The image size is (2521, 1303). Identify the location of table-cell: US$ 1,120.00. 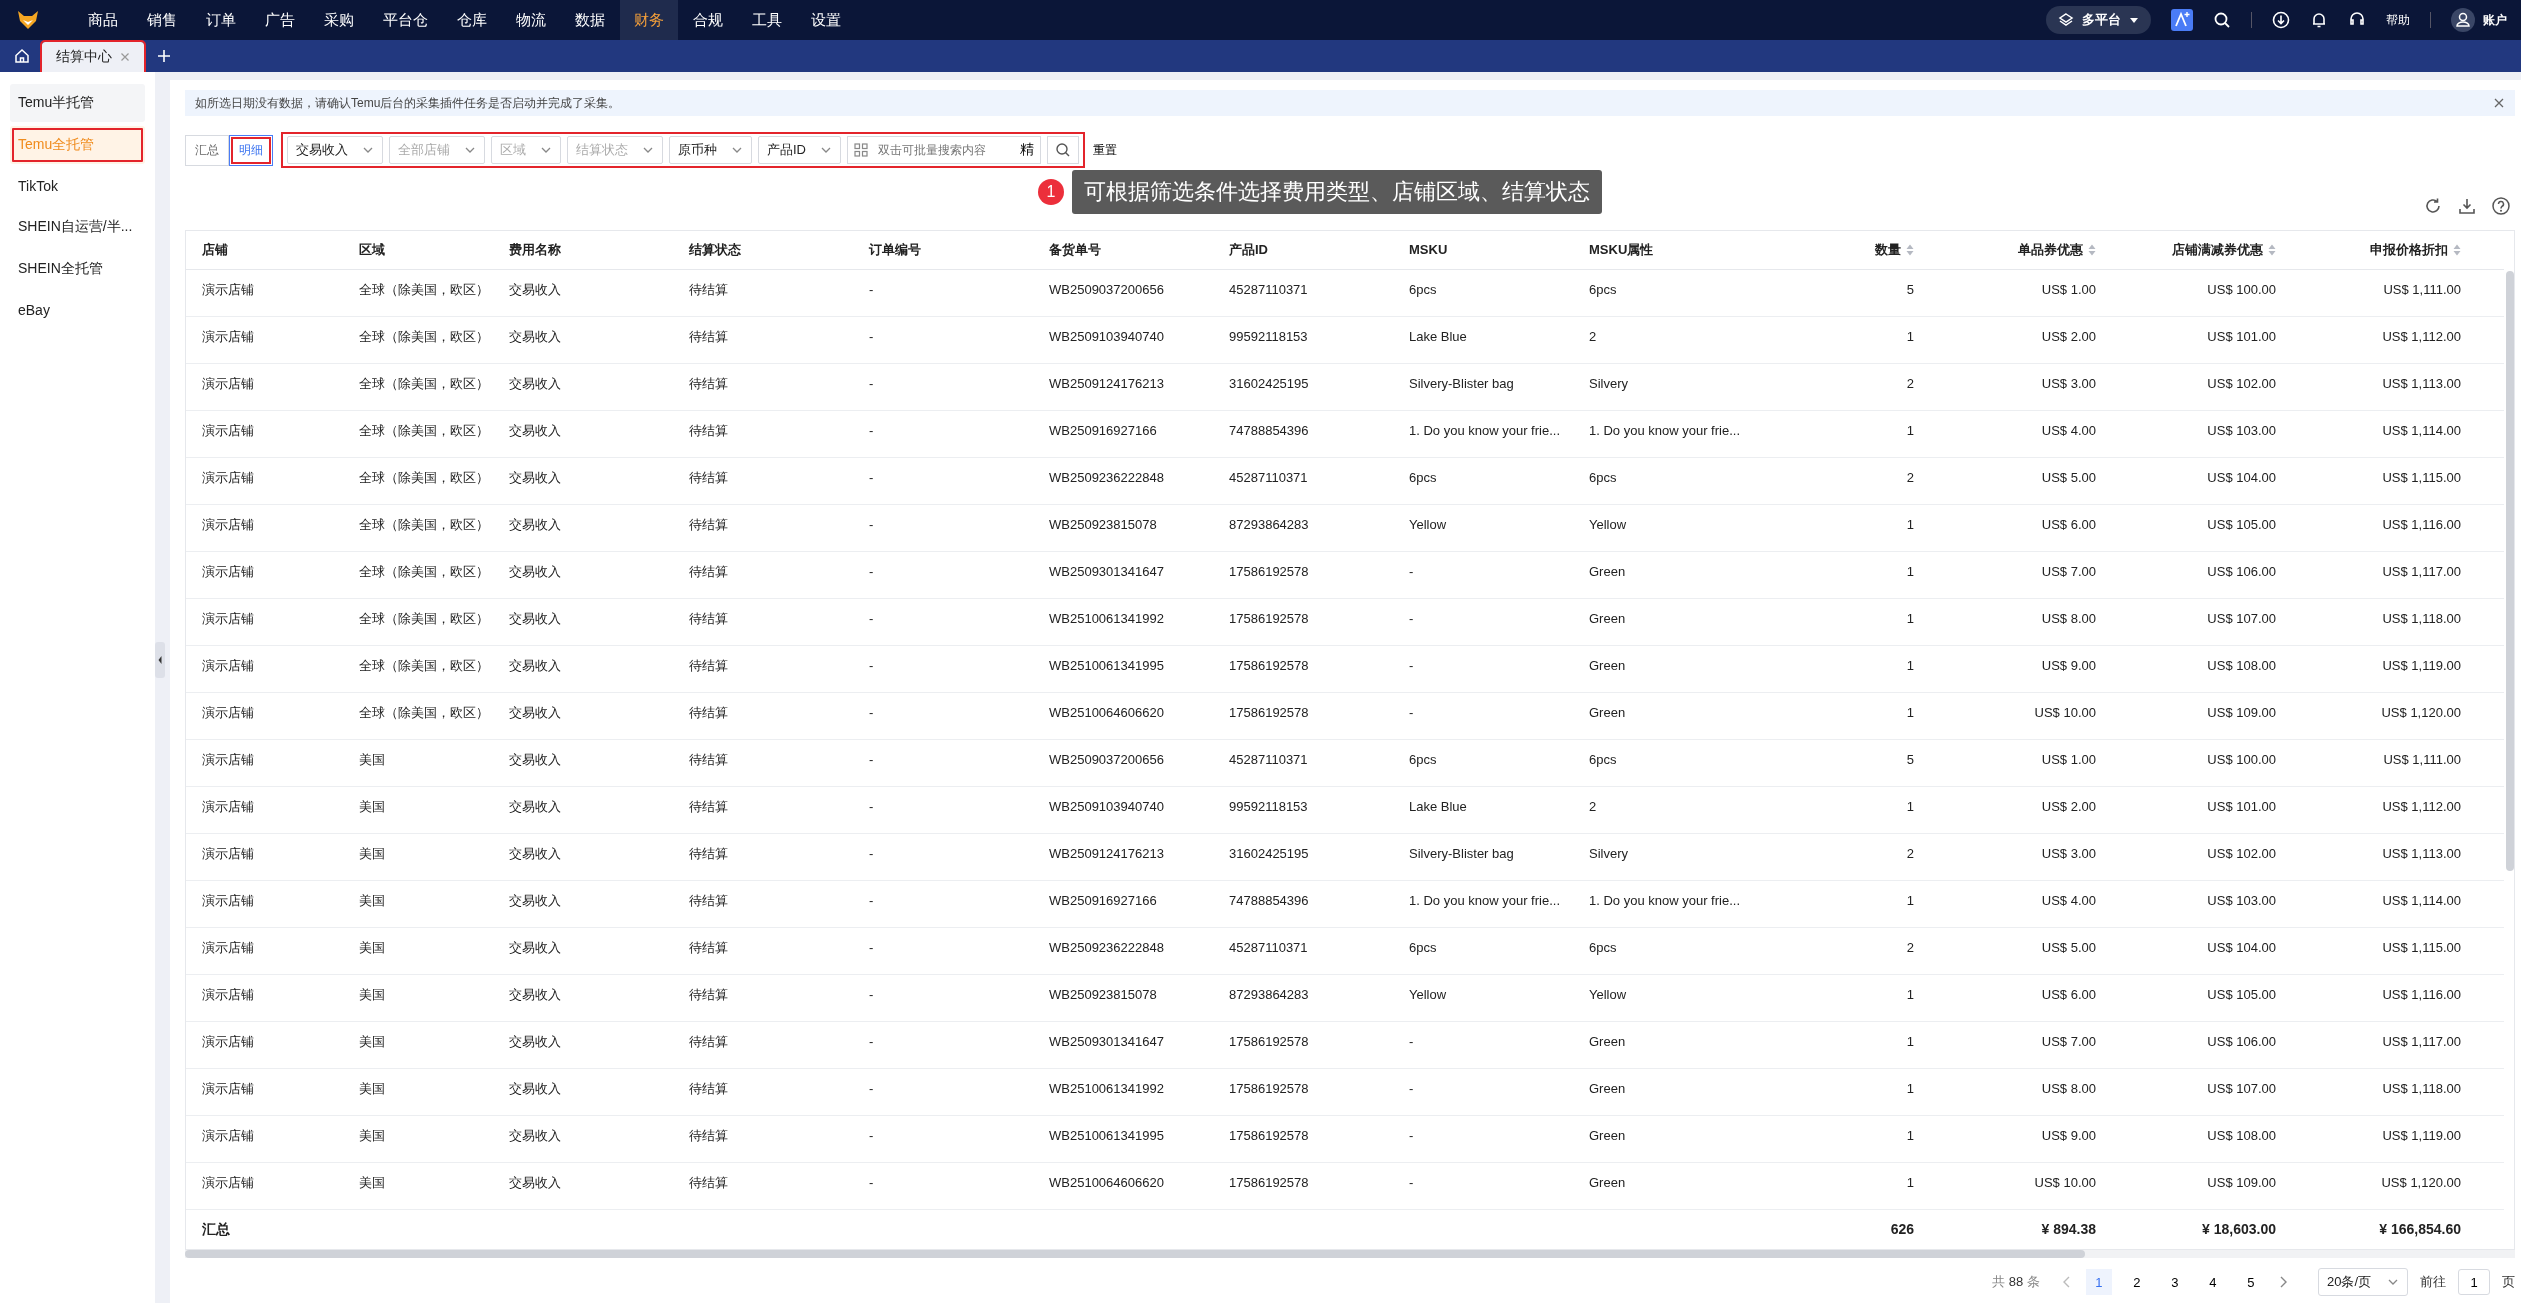
(2421, 1182).